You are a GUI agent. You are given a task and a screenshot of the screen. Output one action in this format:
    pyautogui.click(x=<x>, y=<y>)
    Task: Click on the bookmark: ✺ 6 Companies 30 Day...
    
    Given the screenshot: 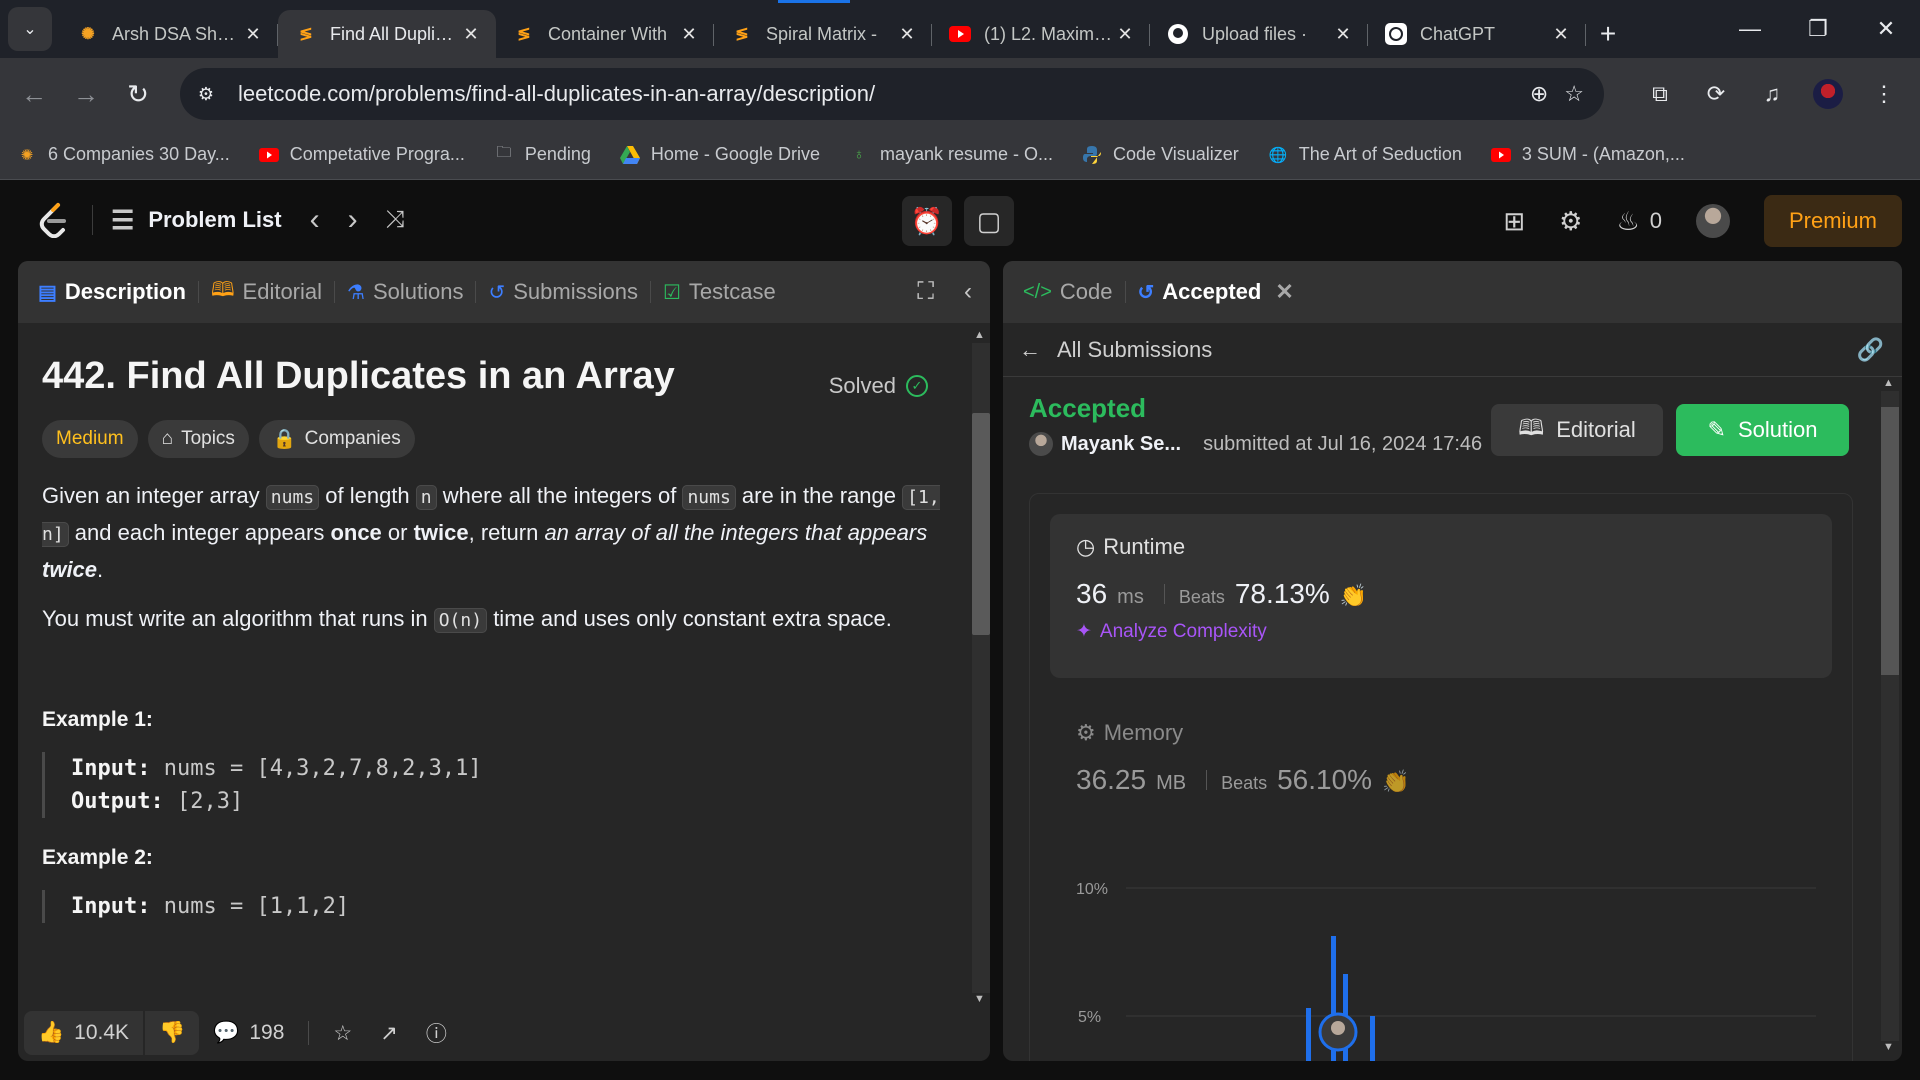 What is the action you would take?
    pyautogui.click(x=123, y=155)
    